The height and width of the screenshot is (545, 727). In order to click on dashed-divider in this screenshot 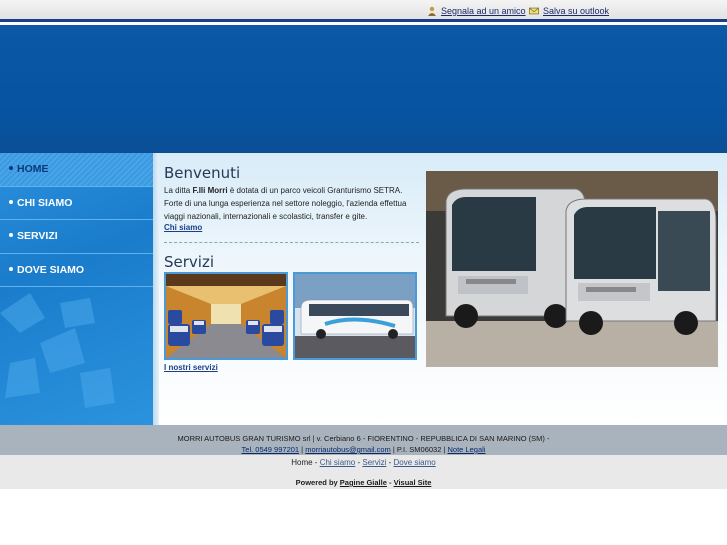, I will do `click(291, 242)`.